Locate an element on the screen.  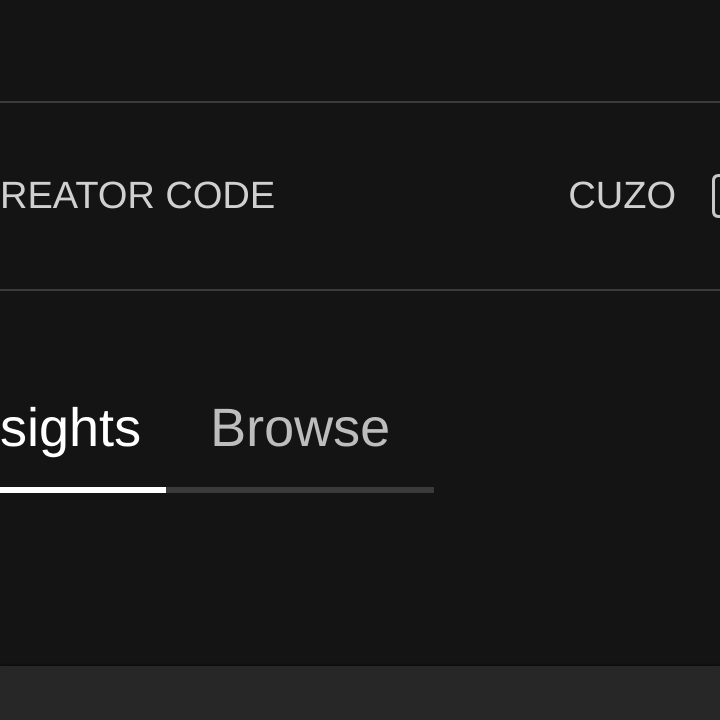
creator-code-label: REATOR CODE is located at coordinates (138, 196).